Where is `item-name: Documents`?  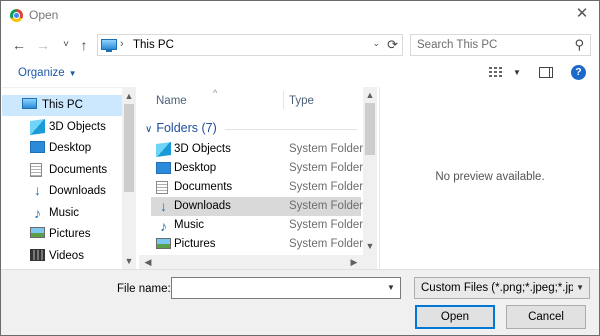 item-name: Documents is located at coordinates (203, 187).